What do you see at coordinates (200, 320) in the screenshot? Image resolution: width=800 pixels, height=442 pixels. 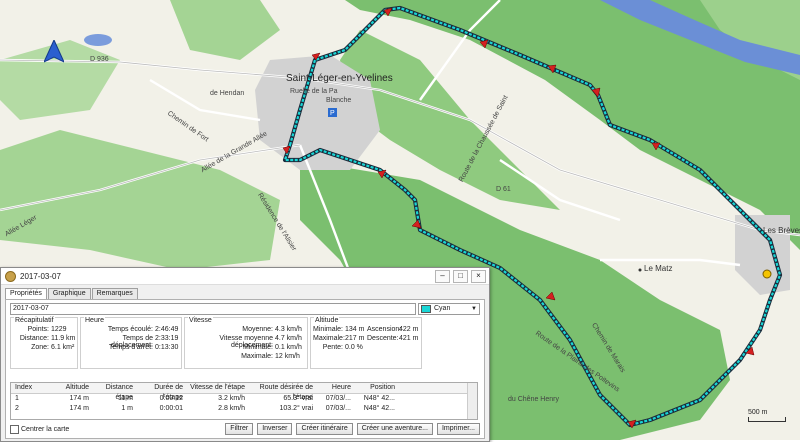 I see `speed-title: Vitesse` at bounding box center [200, 320].